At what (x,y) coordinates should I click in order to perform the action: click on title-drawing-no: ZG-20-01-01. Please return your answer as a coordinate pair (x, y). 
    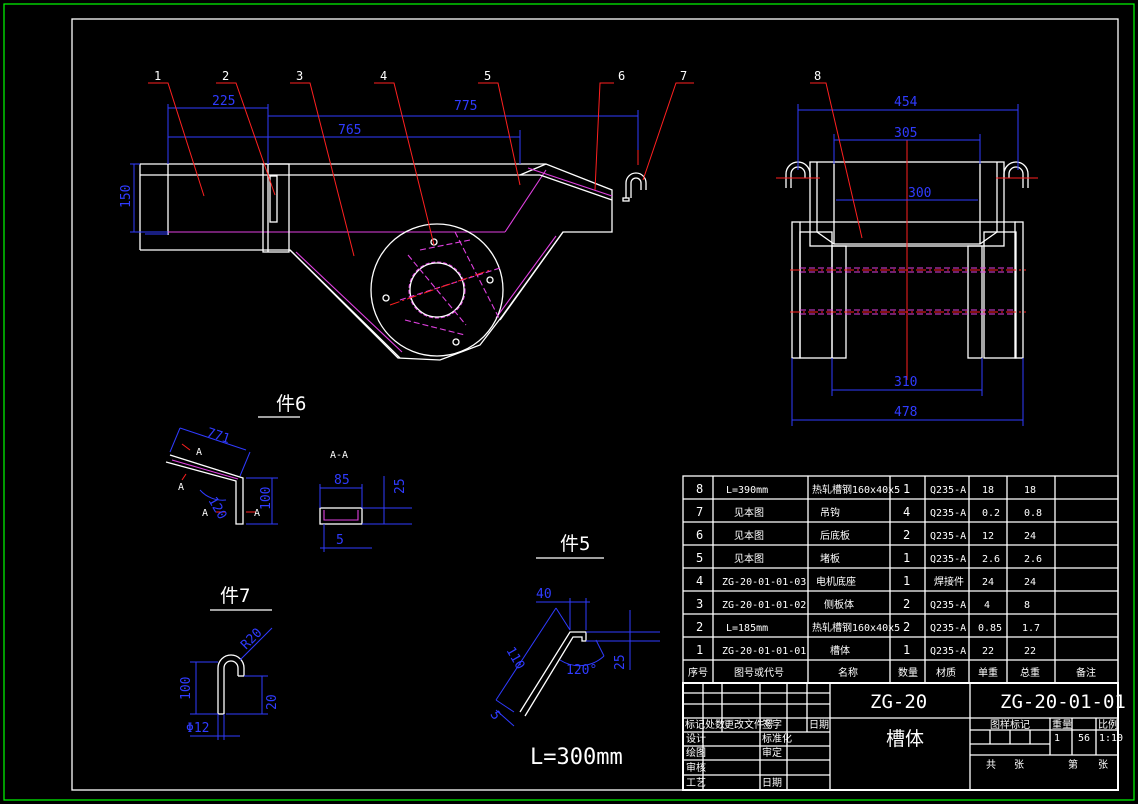
    Looking at the image, I should click on (1063, 702).